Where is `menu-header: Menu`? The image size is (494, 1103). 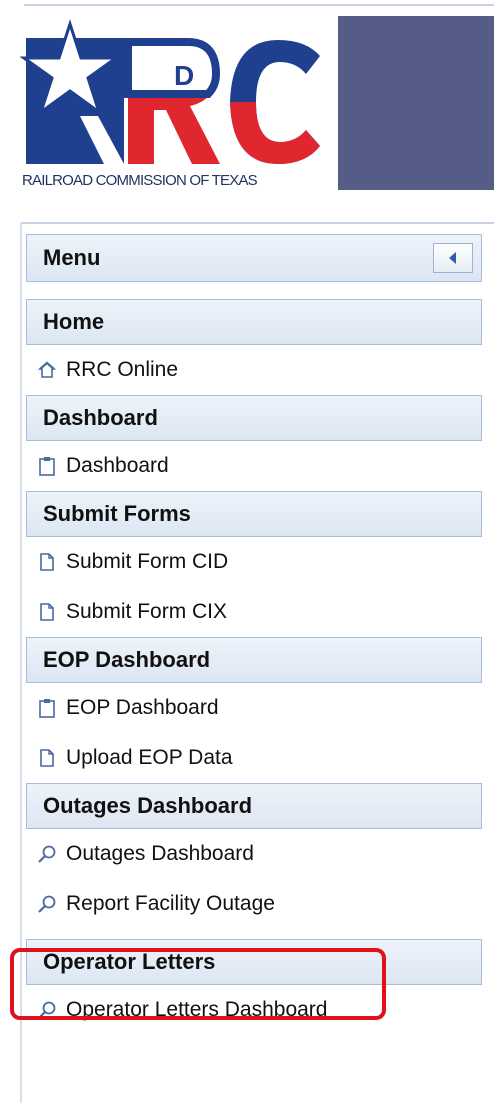
menu-header: Menu is located at coordinates (254, 258).